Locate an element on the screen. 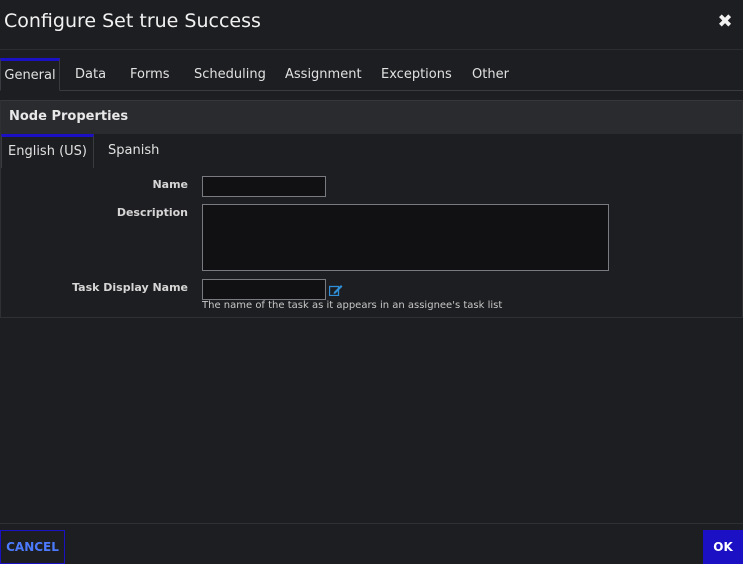 The height and width of the screenshot is (564, 743). tab-data: Data is located at coordinates (90, 74).